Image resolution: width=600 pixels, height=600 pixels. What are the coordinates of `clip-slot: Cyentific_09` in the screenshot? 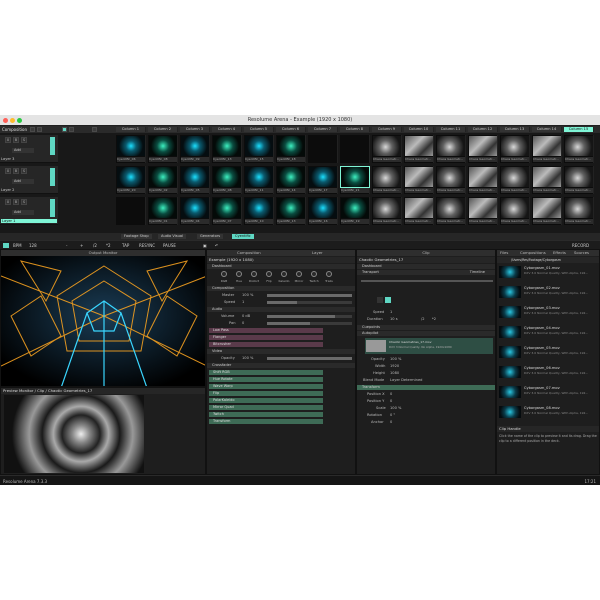 It's located at (195, 149).